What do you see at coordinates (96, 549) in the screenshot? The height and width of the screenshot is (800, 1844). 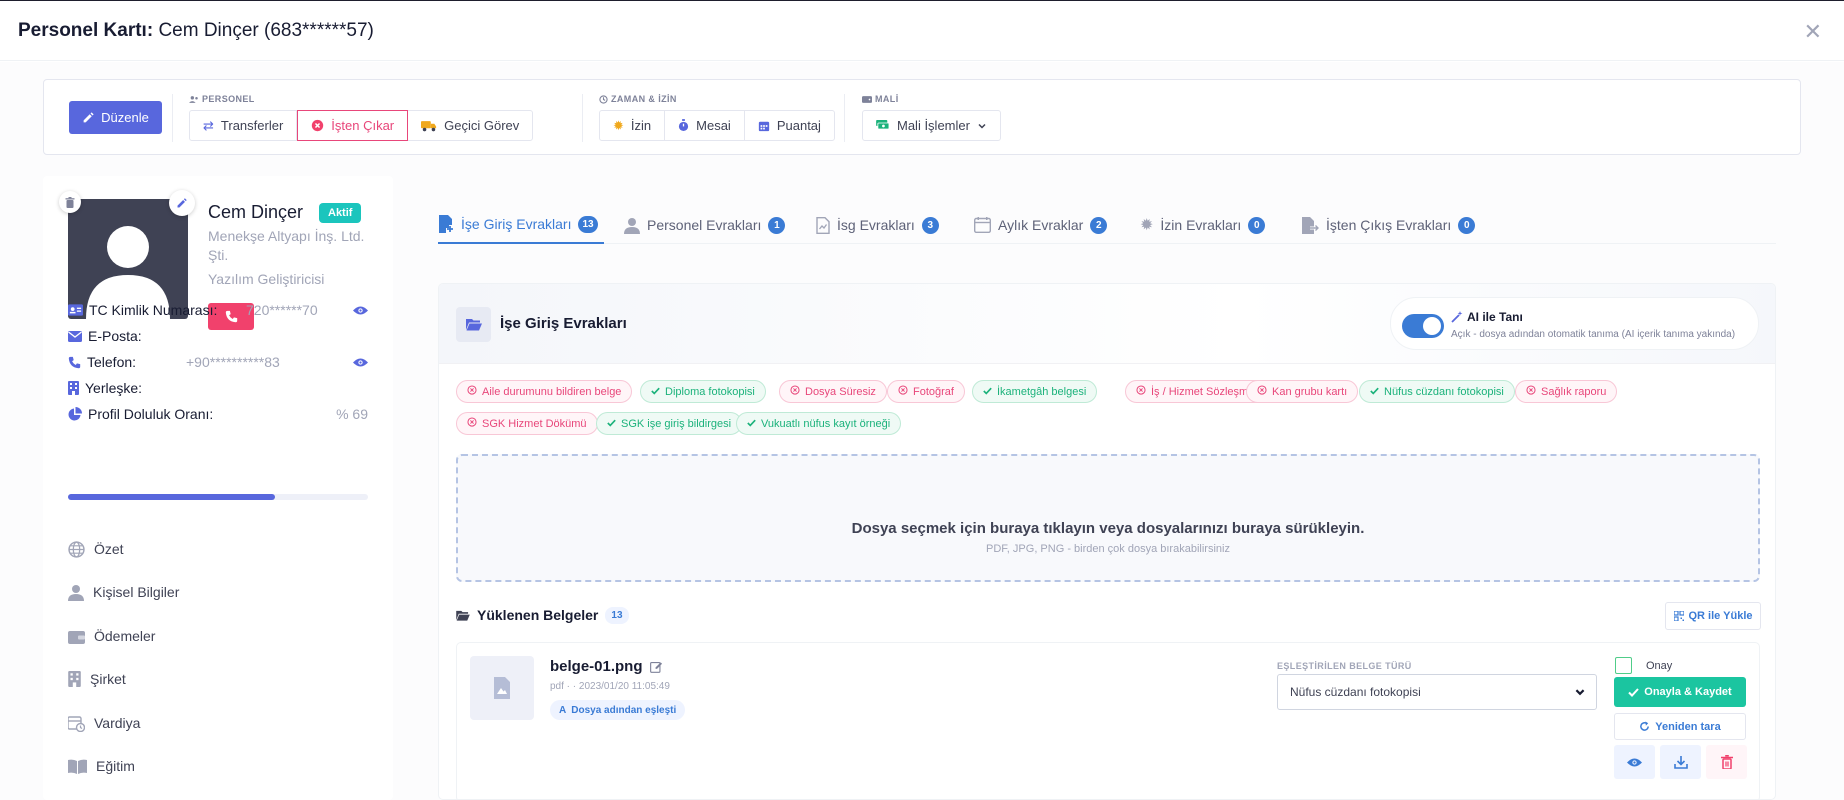 I see `nav-item-summary: Özet` at bounding box center [96, 549].